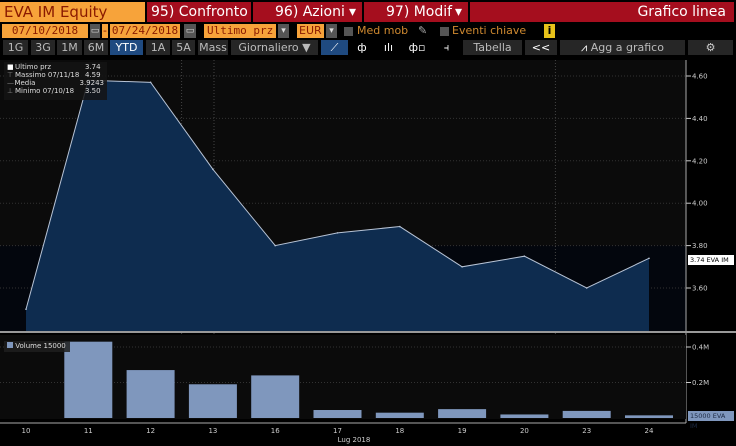 The width and height of the screenshot is (736, 446). What do you see at coordinates (88, 431) in the screenshot?
I see `x-tick-label: 11` at bounding box center [88, 431].